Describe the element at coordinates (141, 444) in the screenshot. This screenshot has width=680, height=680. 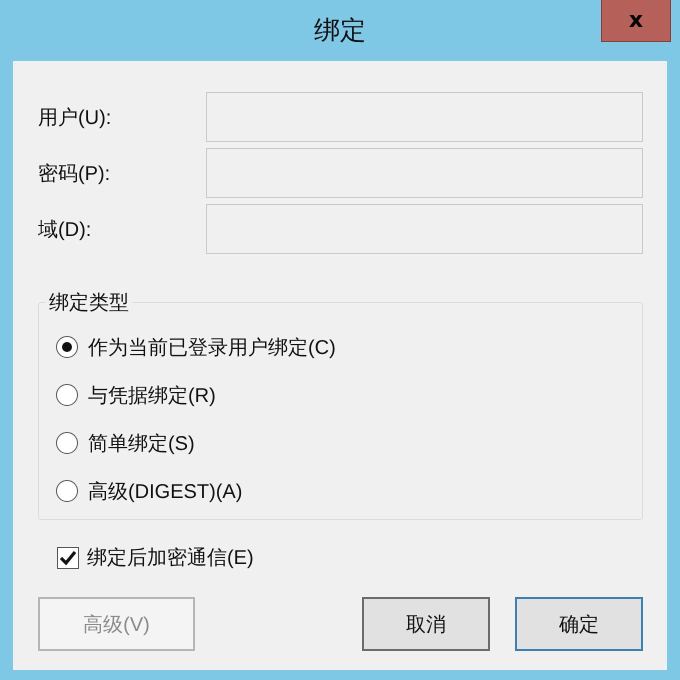
I see `radio-label: 简单绑定(S)` at that location.